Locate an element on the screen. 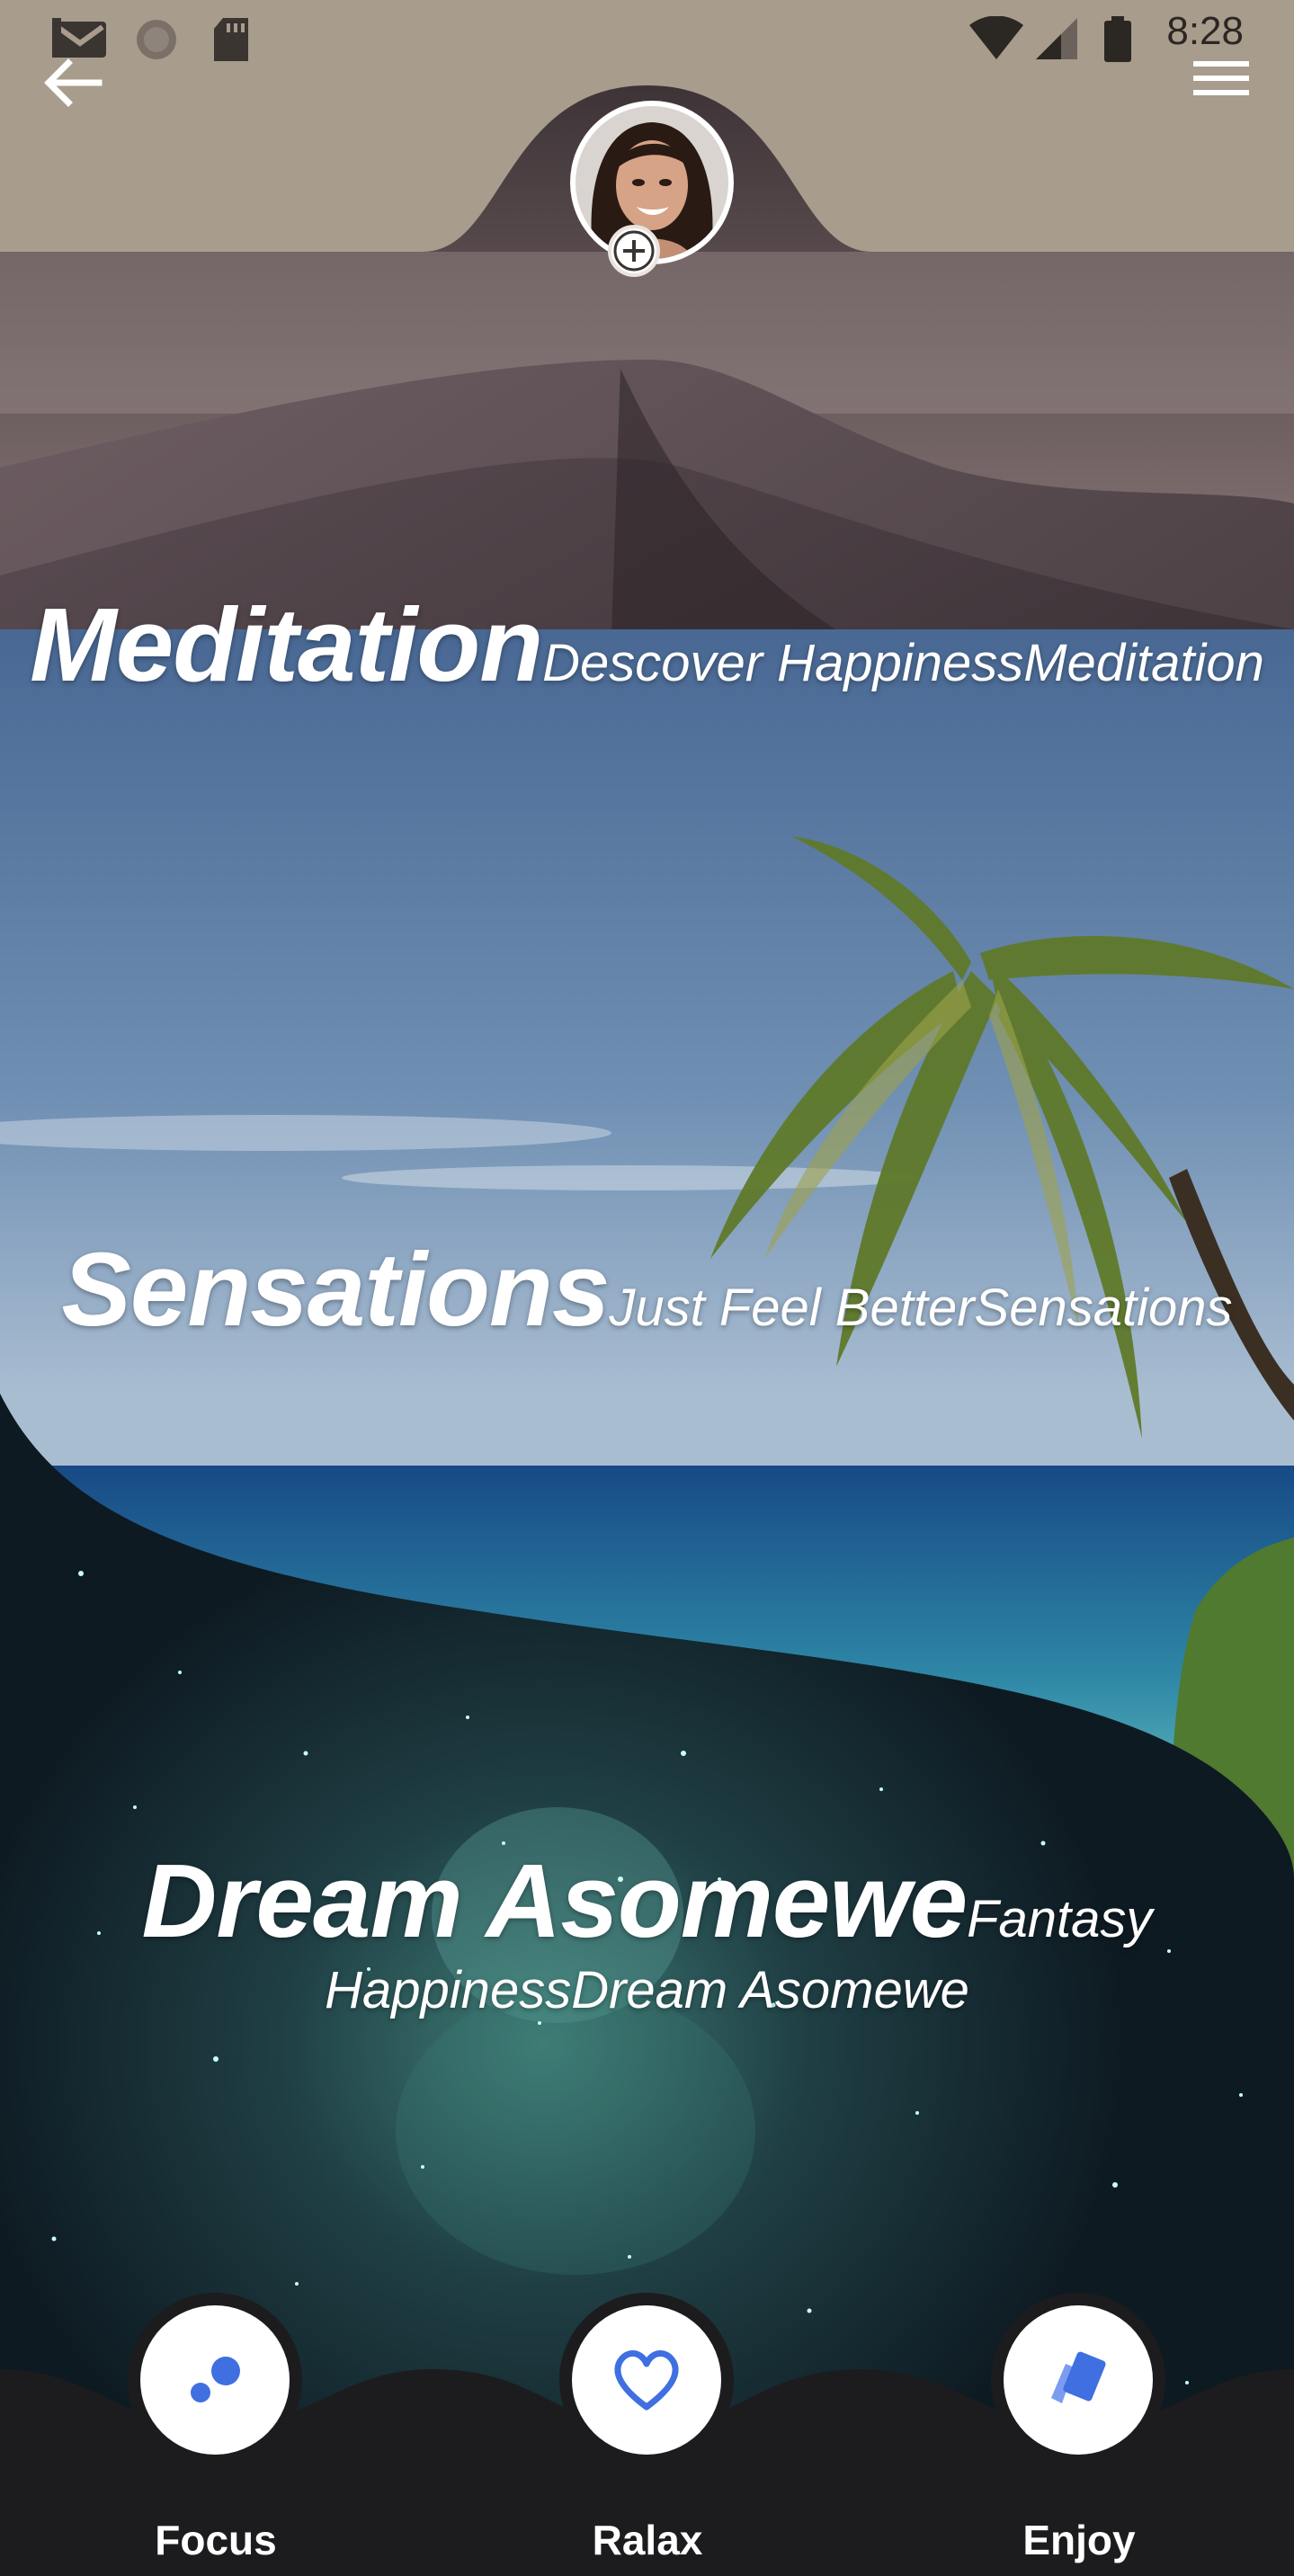 The height and width of the screenshot is (2576, 1294). nav-focus-circle is located at coordinates (215, 2380).